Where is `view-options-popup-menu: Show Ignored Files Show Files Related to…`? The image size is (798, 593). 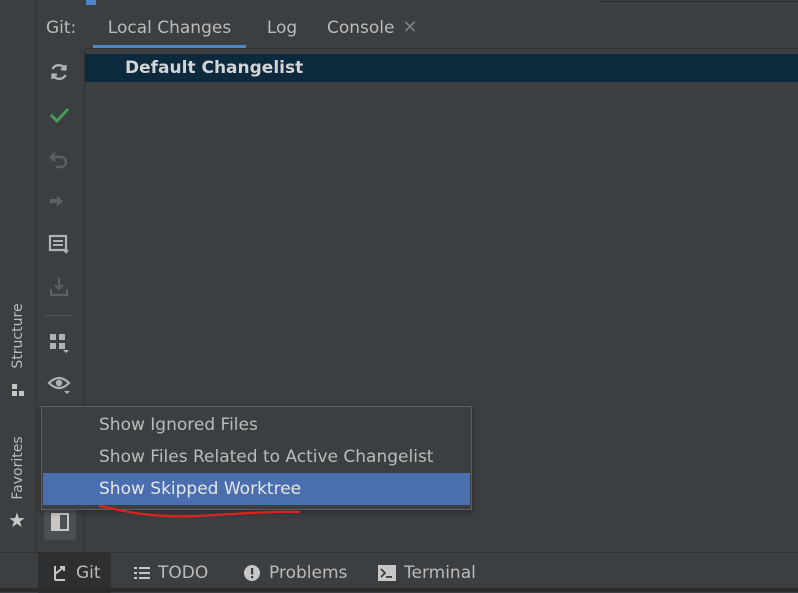 view-options-popup-menu: Show Ignored Files Show Files Related to… is located at coordinates (256, 458).